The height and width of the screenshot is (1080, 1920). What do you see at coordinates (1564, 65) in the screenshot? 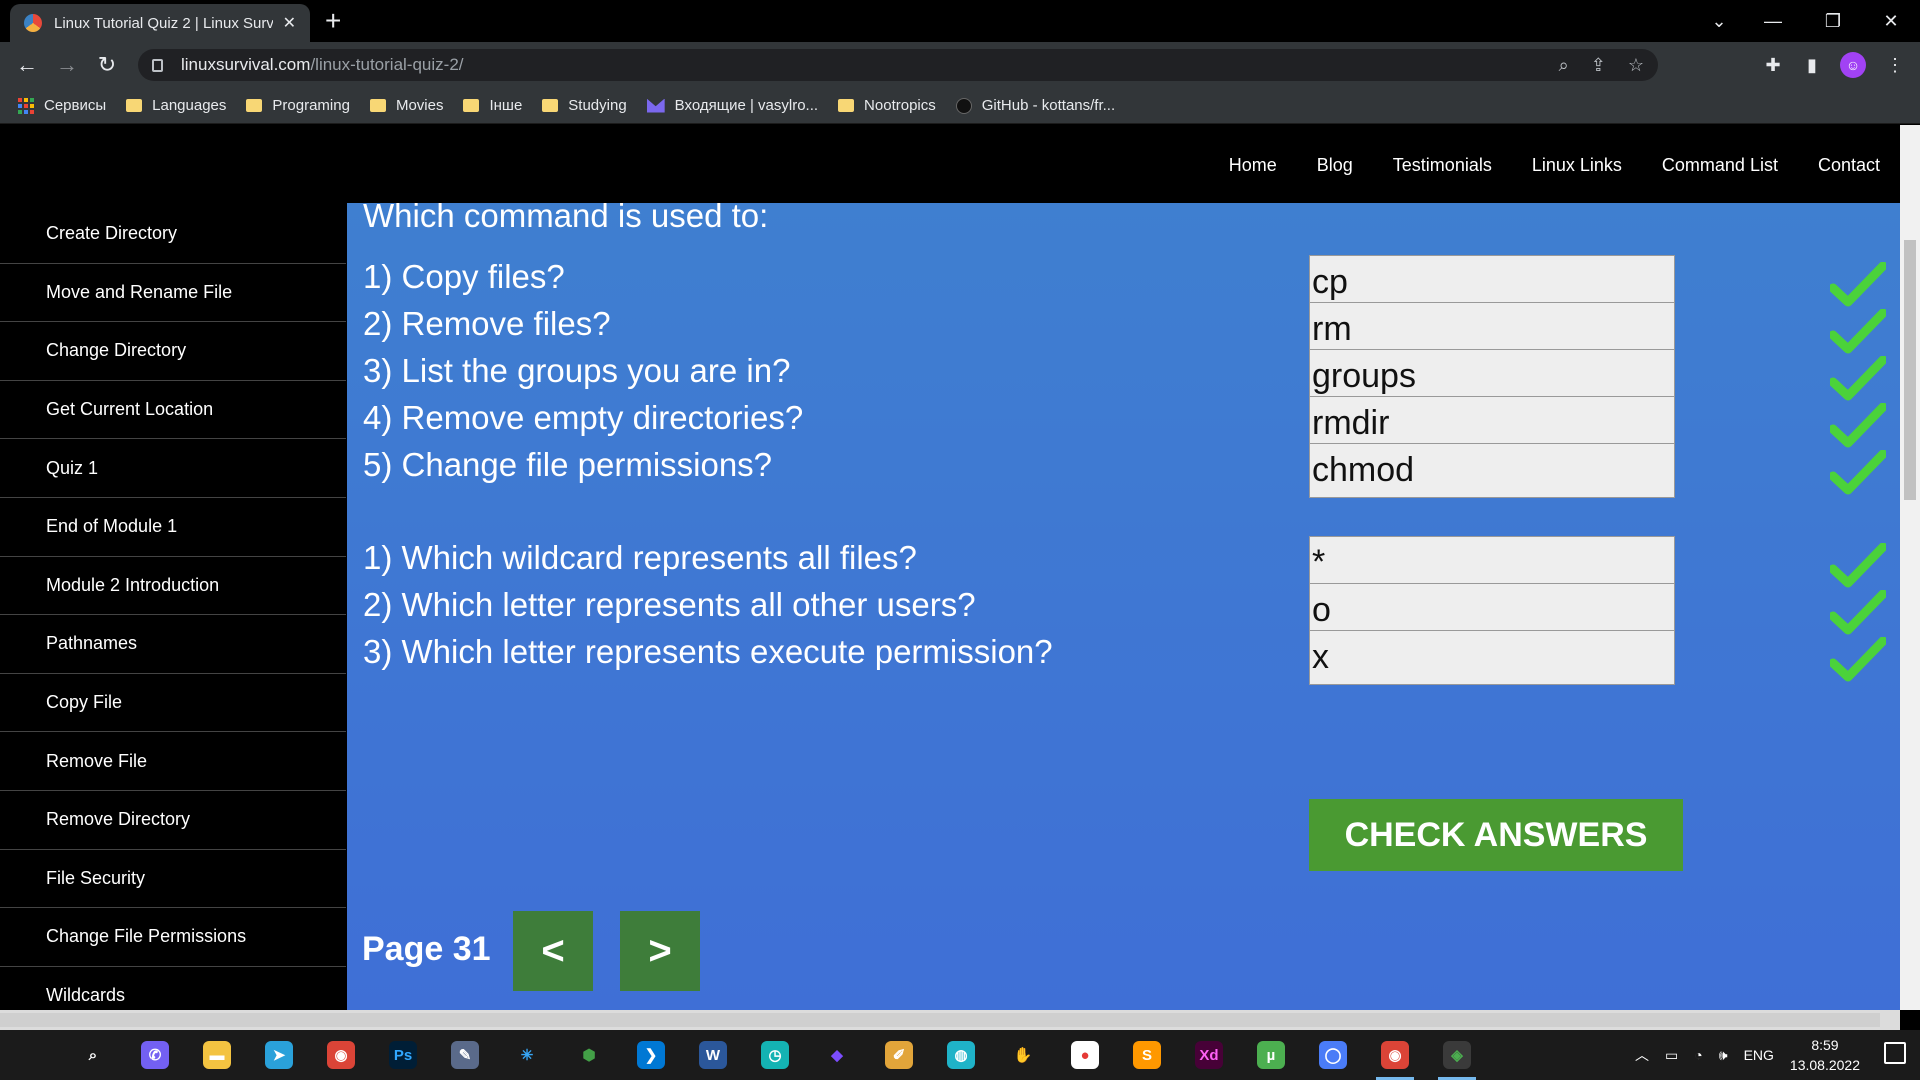
I see `zoom-icon: ⌕` at bounding box center [1564, 65].